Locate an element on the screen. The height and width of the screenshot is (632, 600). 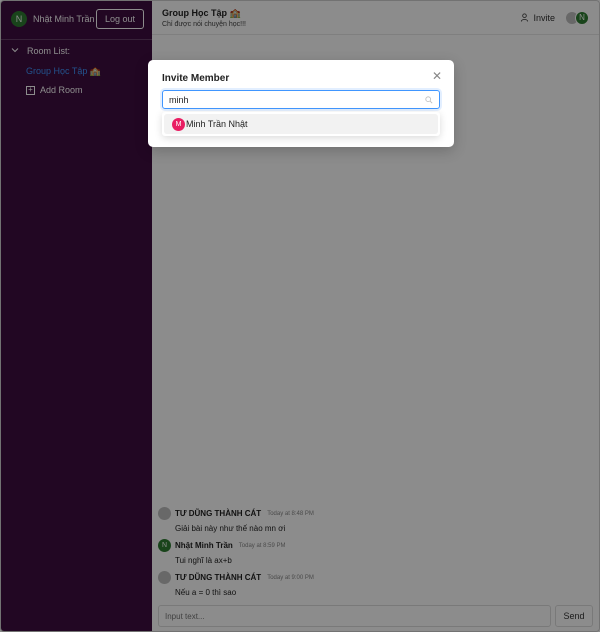
member-search-box is located at coordinates (301, 99).